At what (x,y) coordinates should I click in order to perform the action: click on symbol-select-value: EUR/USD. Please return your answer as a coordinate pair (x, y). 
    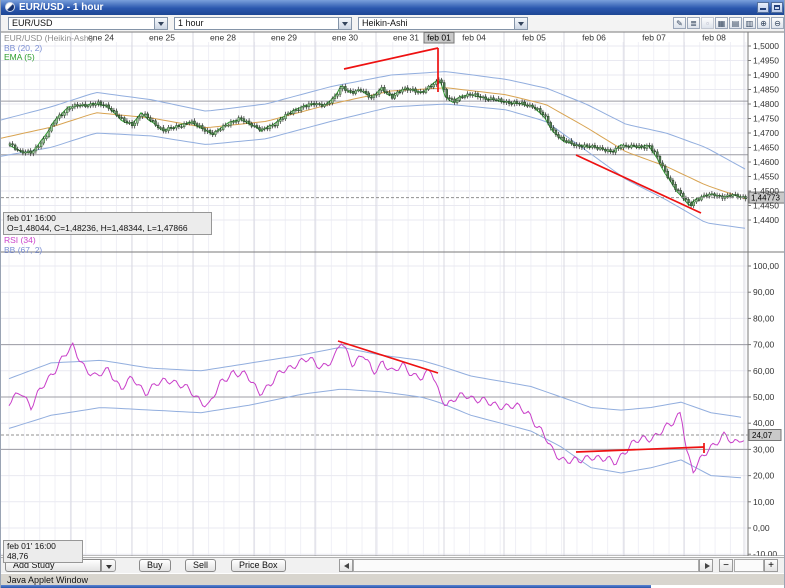
    Looking at the image, I should click on (32, 23).